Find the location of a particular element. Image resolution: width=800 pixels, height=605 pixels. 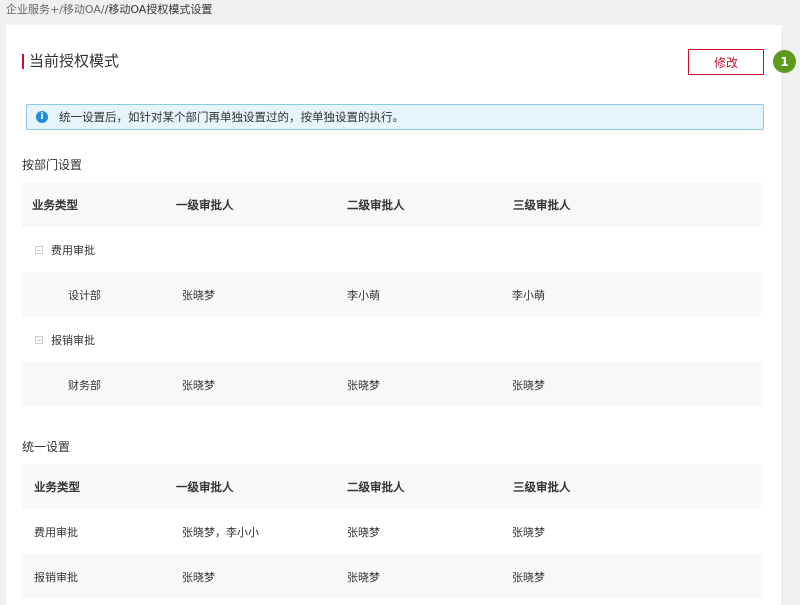

title-bar: 当前授权模式 is located at coordinates (70, 61).